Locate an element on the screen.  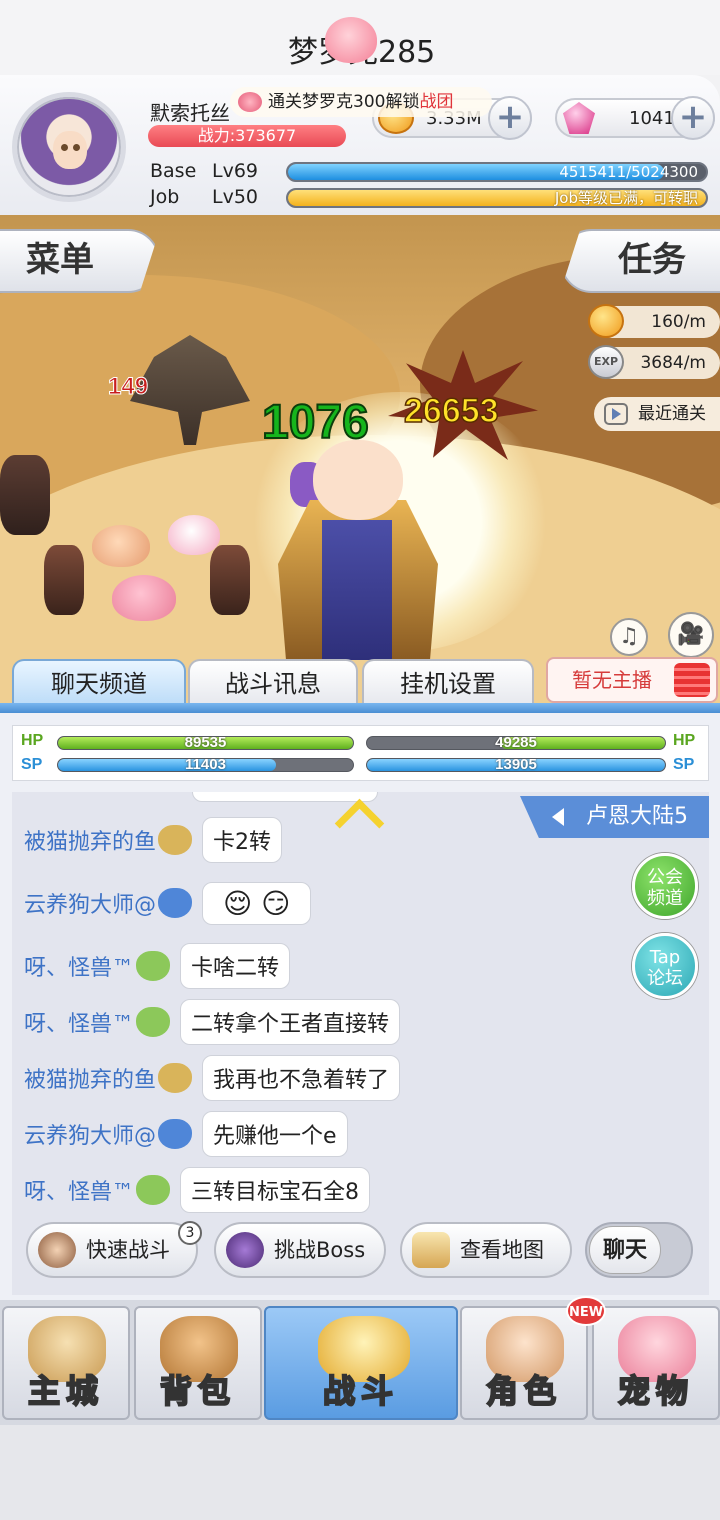
hero-head is located at coordinates (358, 480).